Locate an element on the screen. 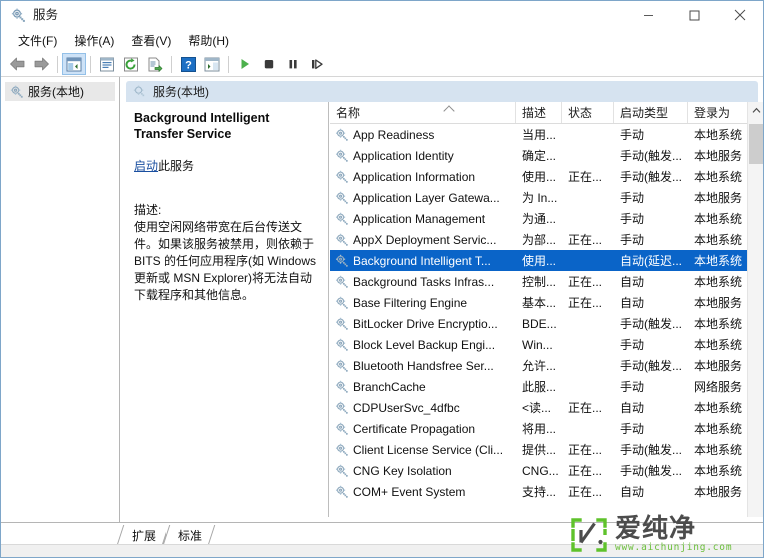 The height and width of the screenshot is (558, 764). scroll-thumb is located at coordinates (756, 144).